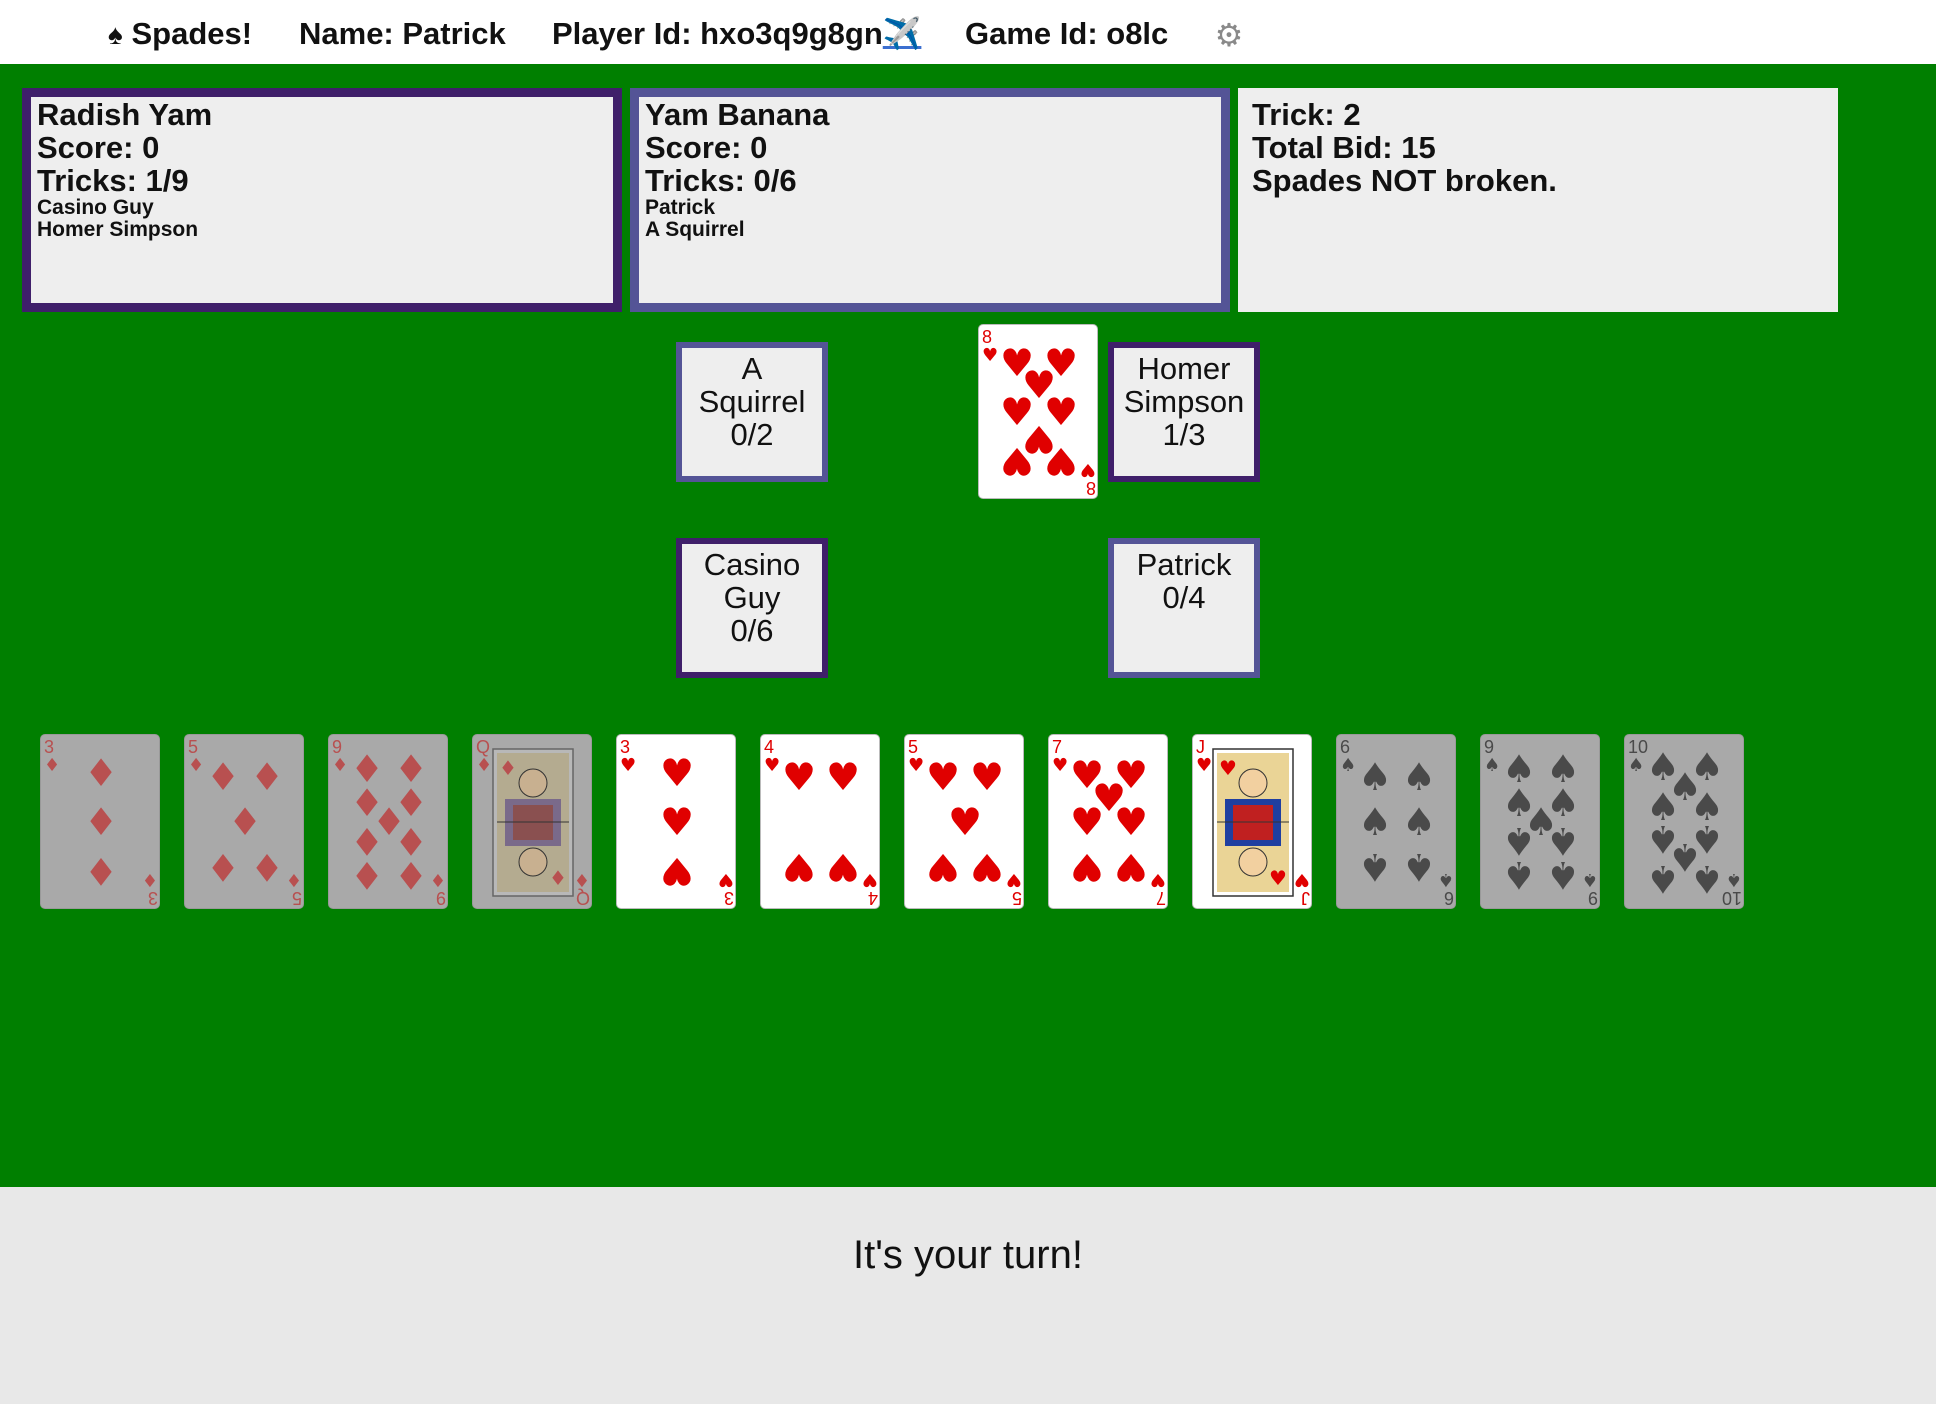 This screenshot has height=1404, width=1936. What do you see at coordinates (1184, 597) in the screenshot?
I see `seat-tricks: 0/4` at bounding box center [1184, 597].